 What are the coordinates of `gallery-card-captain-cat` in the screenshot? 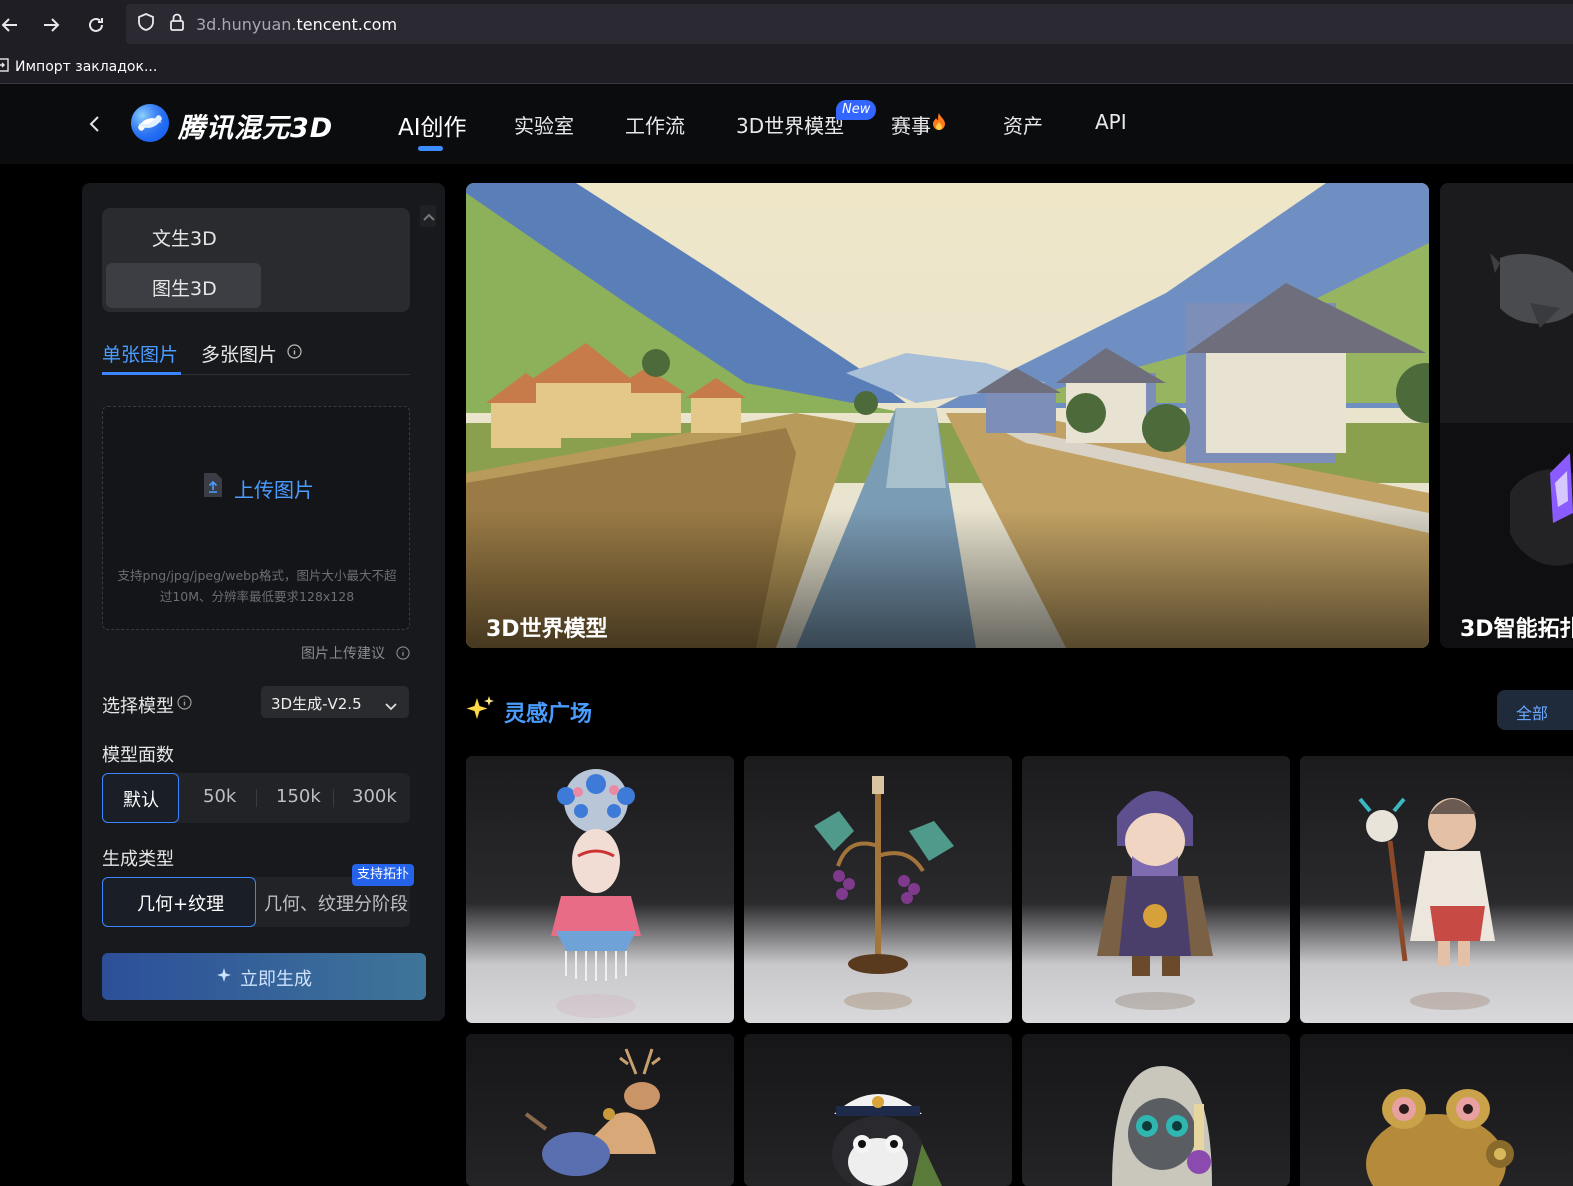 It's located at (878, 1110).